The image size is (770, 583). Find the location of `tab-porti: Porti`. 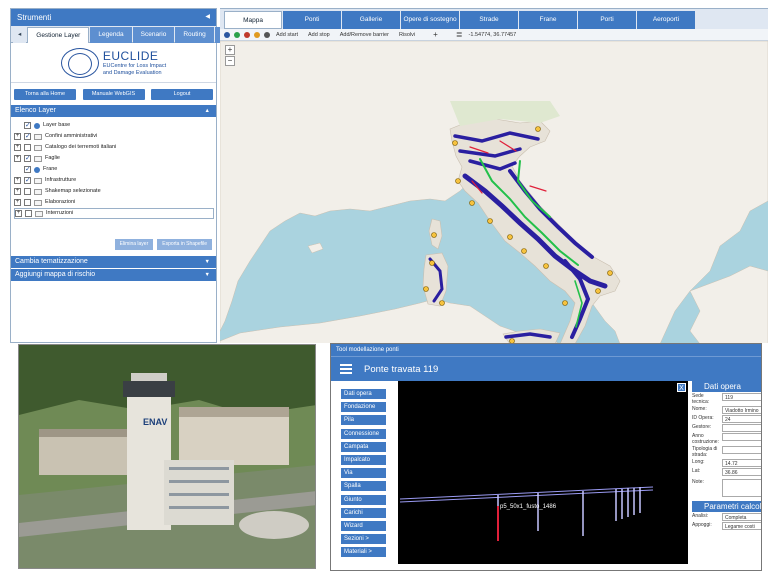

tab-porti: Porti is located at coordinates (607, 20).